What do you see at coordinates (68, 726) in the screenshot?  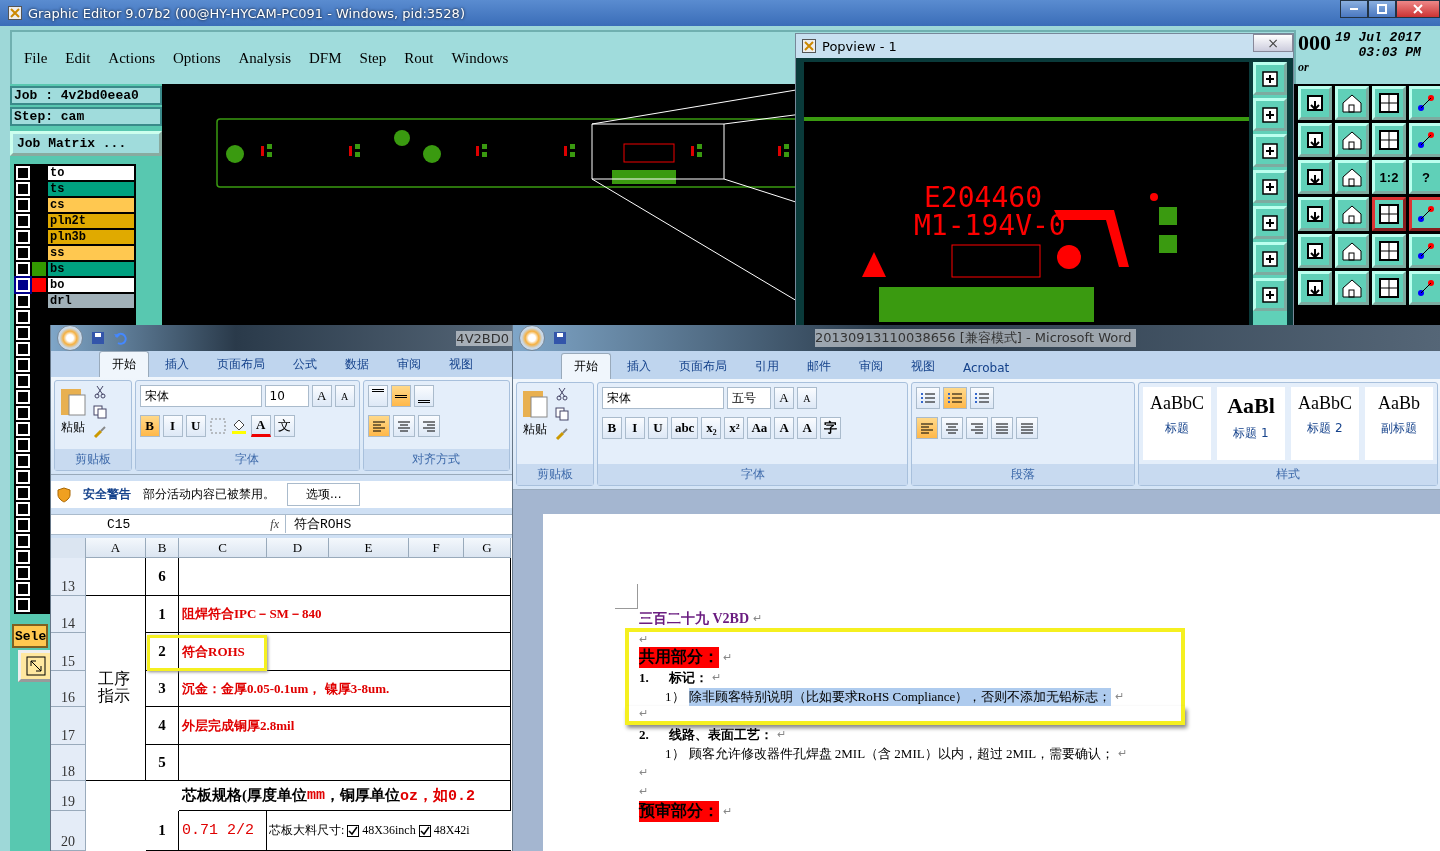 I see `row-header: 17` at bounding box center [68, 726].